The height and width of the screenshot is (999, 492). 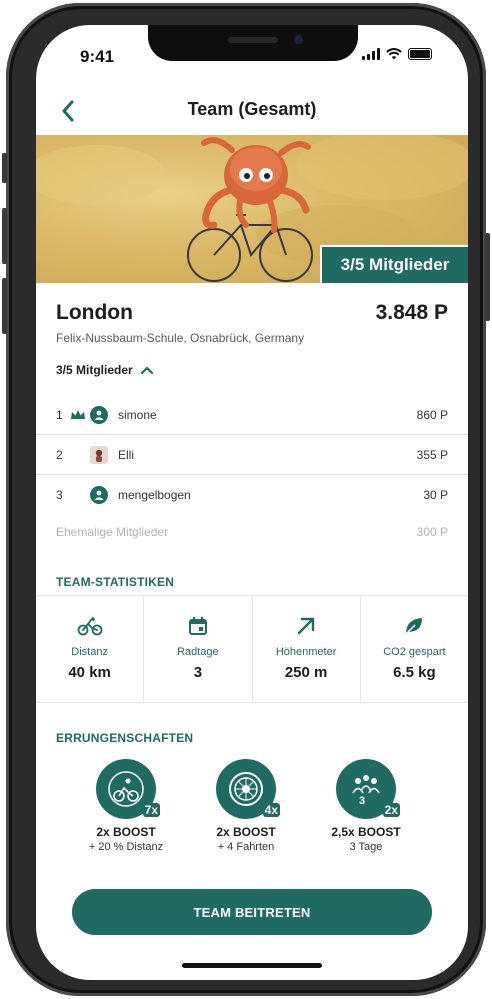 What do you see at coordinates (391, 810) in the screenshot?
I see `achievement-multiplier: 2x` at bounding box center [391, 810].